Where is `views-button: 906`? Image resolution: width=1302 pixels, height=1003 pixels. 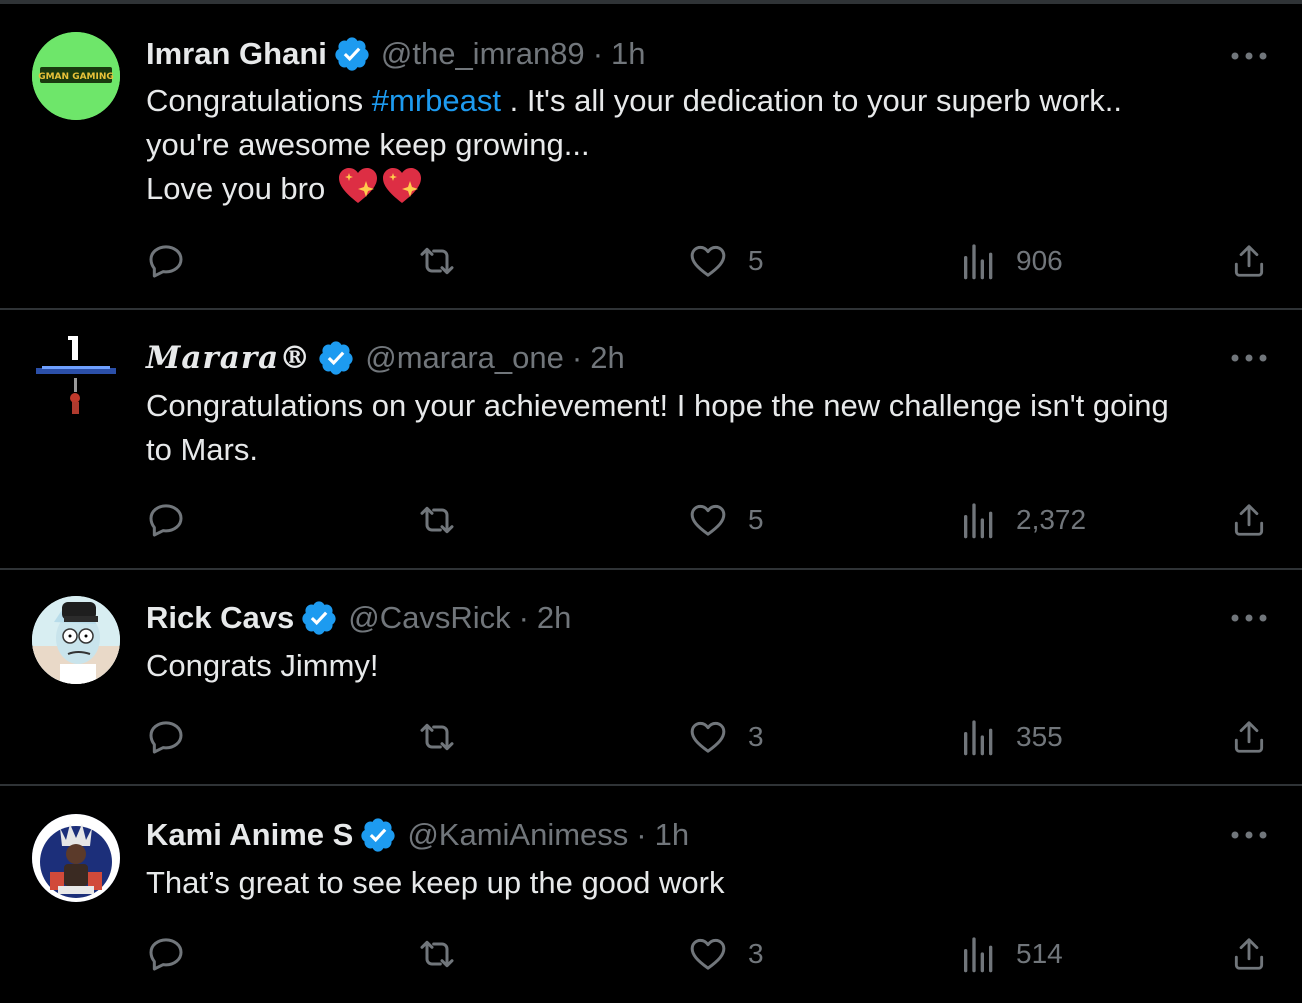
views-button: 906 is located at coordinates (1012, 261).